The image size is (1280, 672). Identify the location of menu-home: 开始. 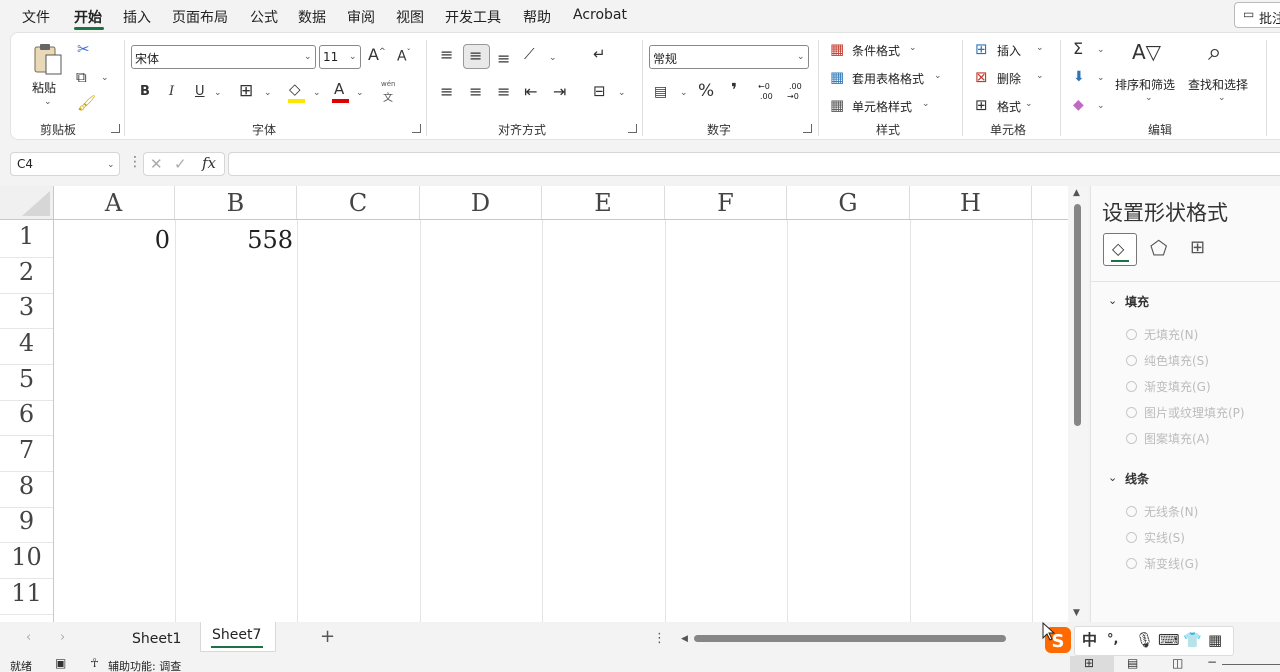
(88, 17).